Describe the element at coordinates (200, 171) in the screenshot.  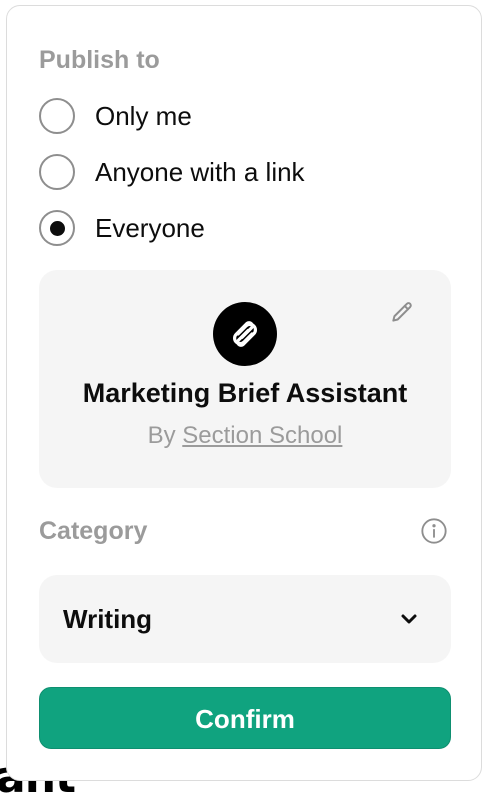
I see `radio-label: Anyone with a link` at that location.